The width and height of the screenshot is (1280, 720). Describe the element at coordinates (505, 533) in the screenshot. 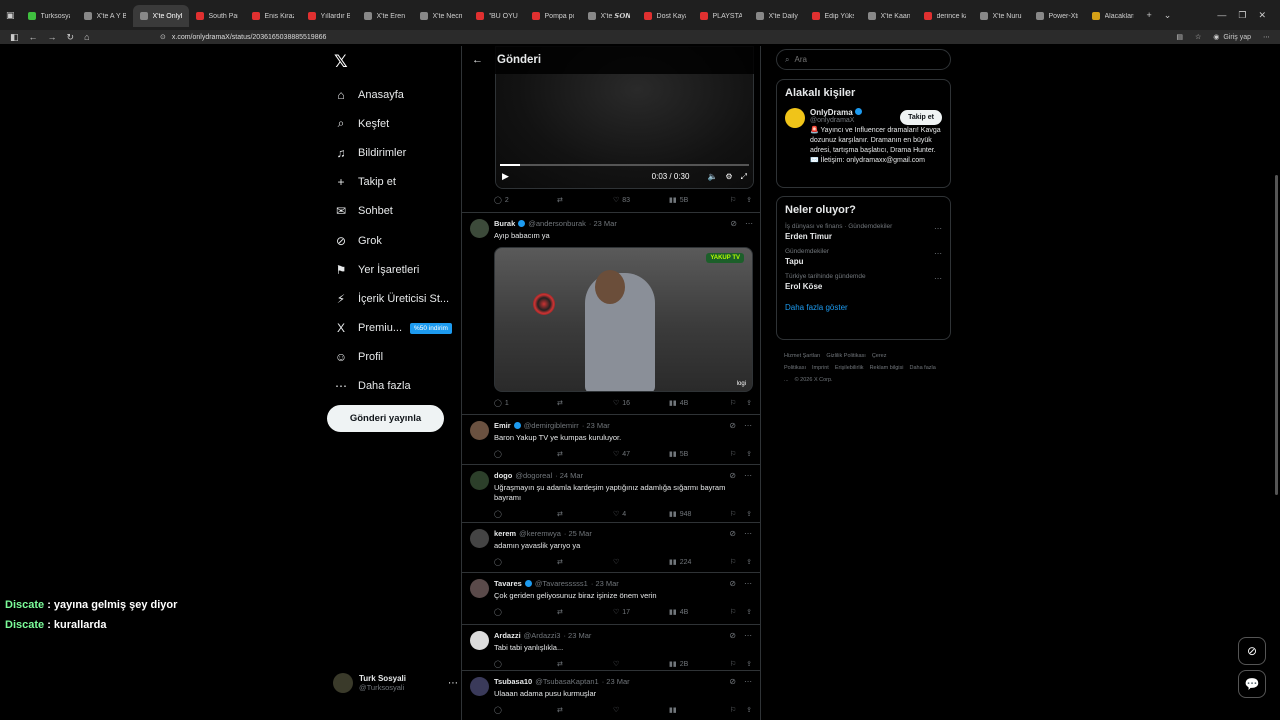

I see `tweet-author: kerem` at that location.